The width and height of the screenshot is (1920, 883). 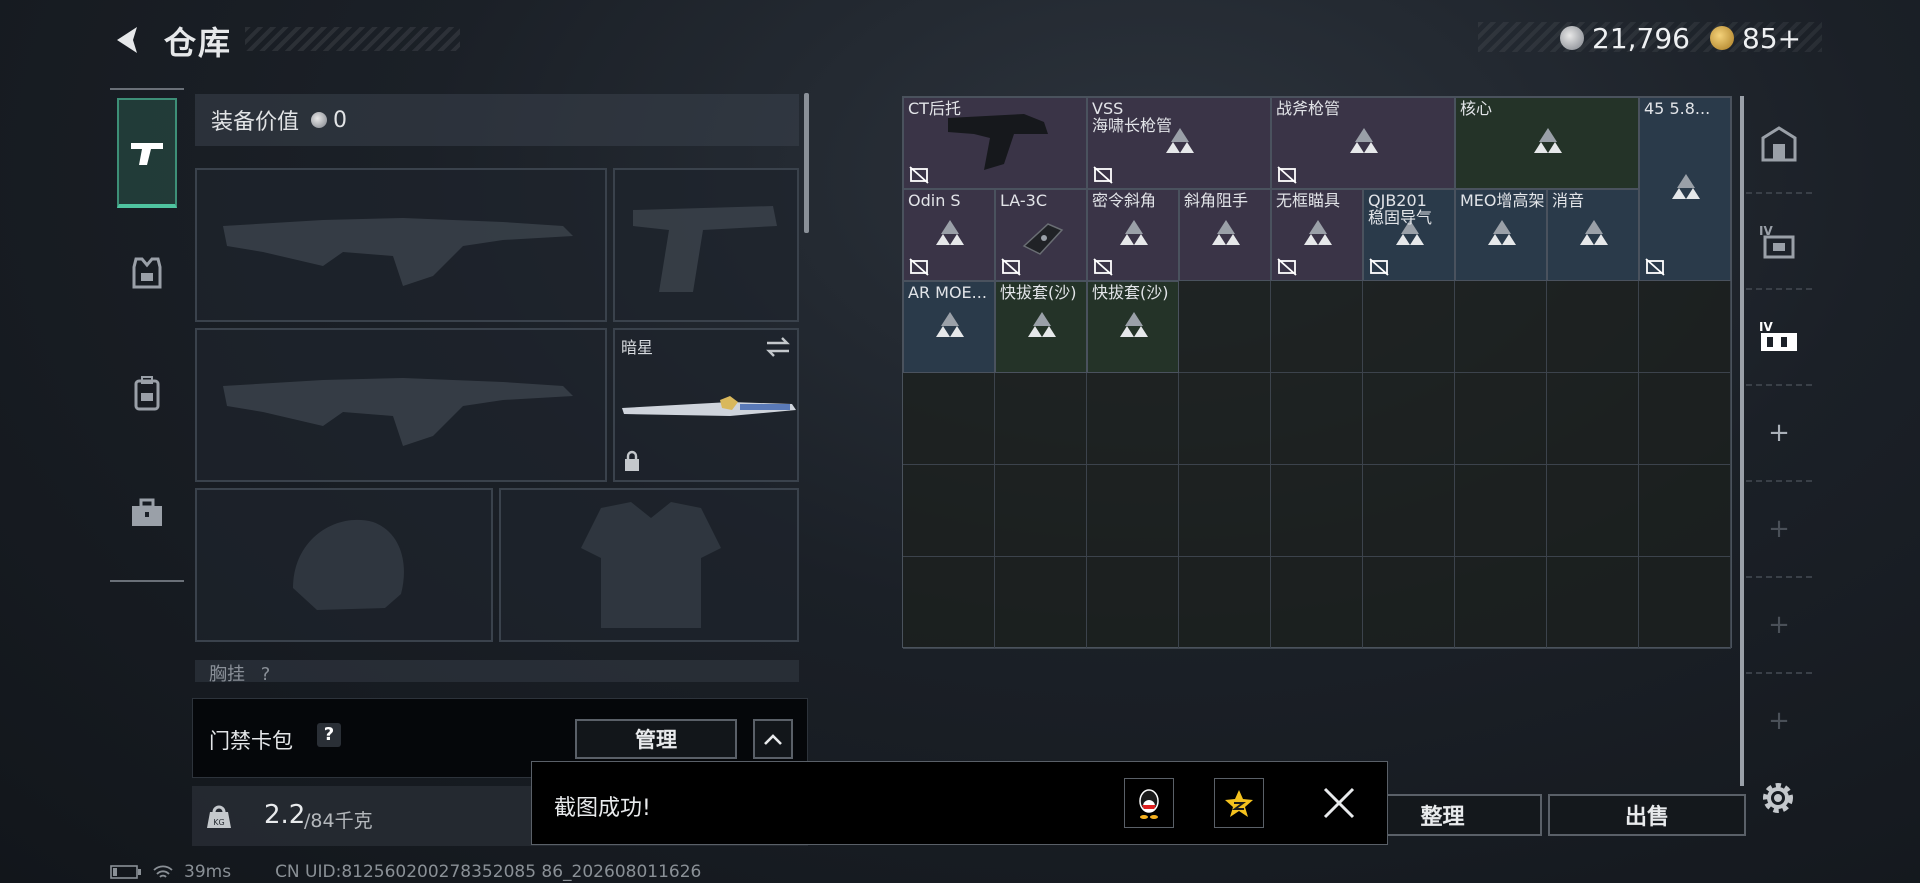 I want to click on inventory-item: LA-3C, so click(x=1041, y=235).